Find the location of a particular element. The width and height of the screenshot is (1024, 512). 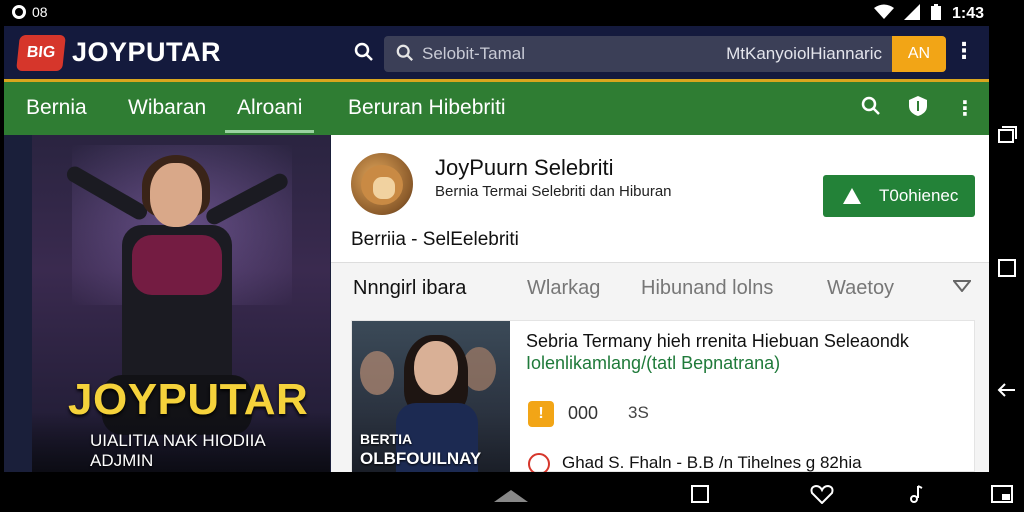

status-right: 1:43 is located at coordinates (928, 13).